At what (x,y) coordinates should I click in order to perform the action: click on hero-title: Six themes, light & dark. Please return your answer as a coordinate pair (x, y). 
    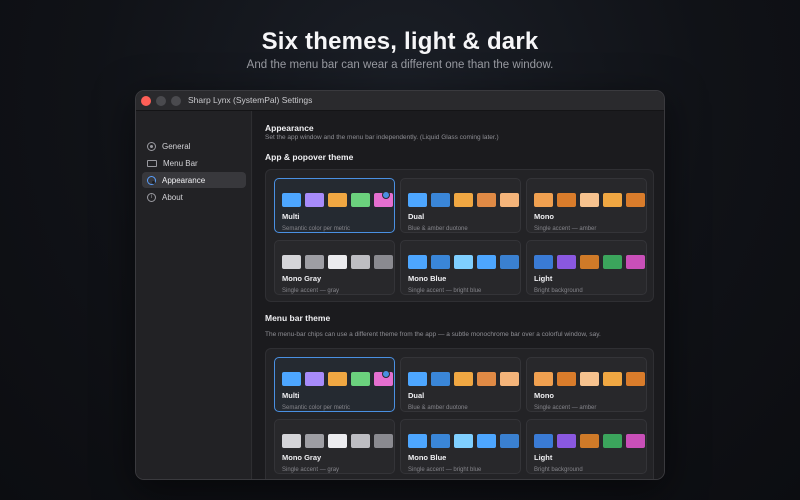
    Looking at the image, I should click on (400, 41).